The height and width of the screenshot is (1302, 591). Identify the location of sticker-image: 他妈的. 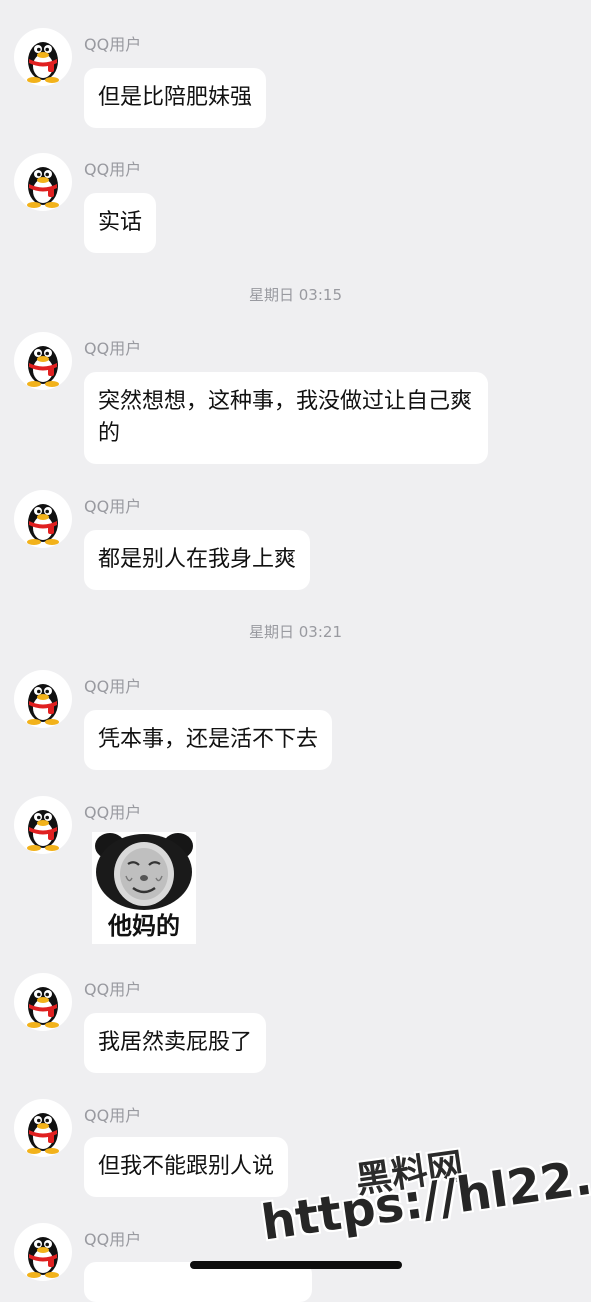
(144, 888).